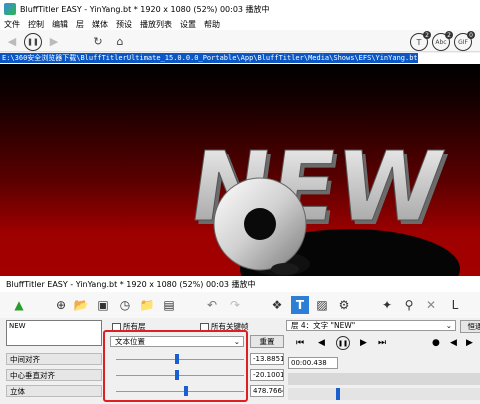 Image resolution: width=480 pixels, height=404 pixels. Describe the element at coordinates (384, 379) in the screenshot. I see `timeline-track` at that location.